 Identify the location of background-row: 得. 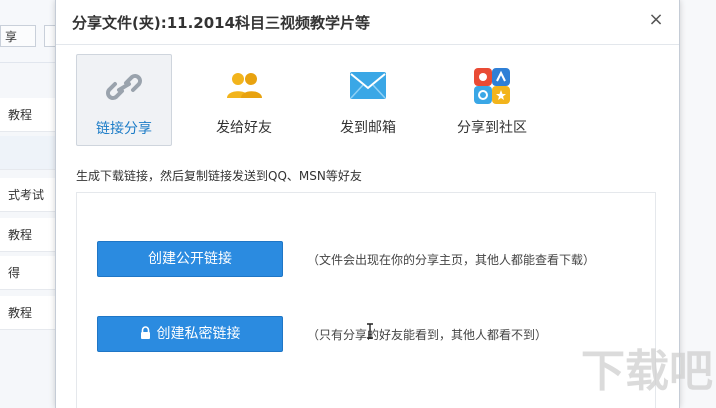
(30, 273).